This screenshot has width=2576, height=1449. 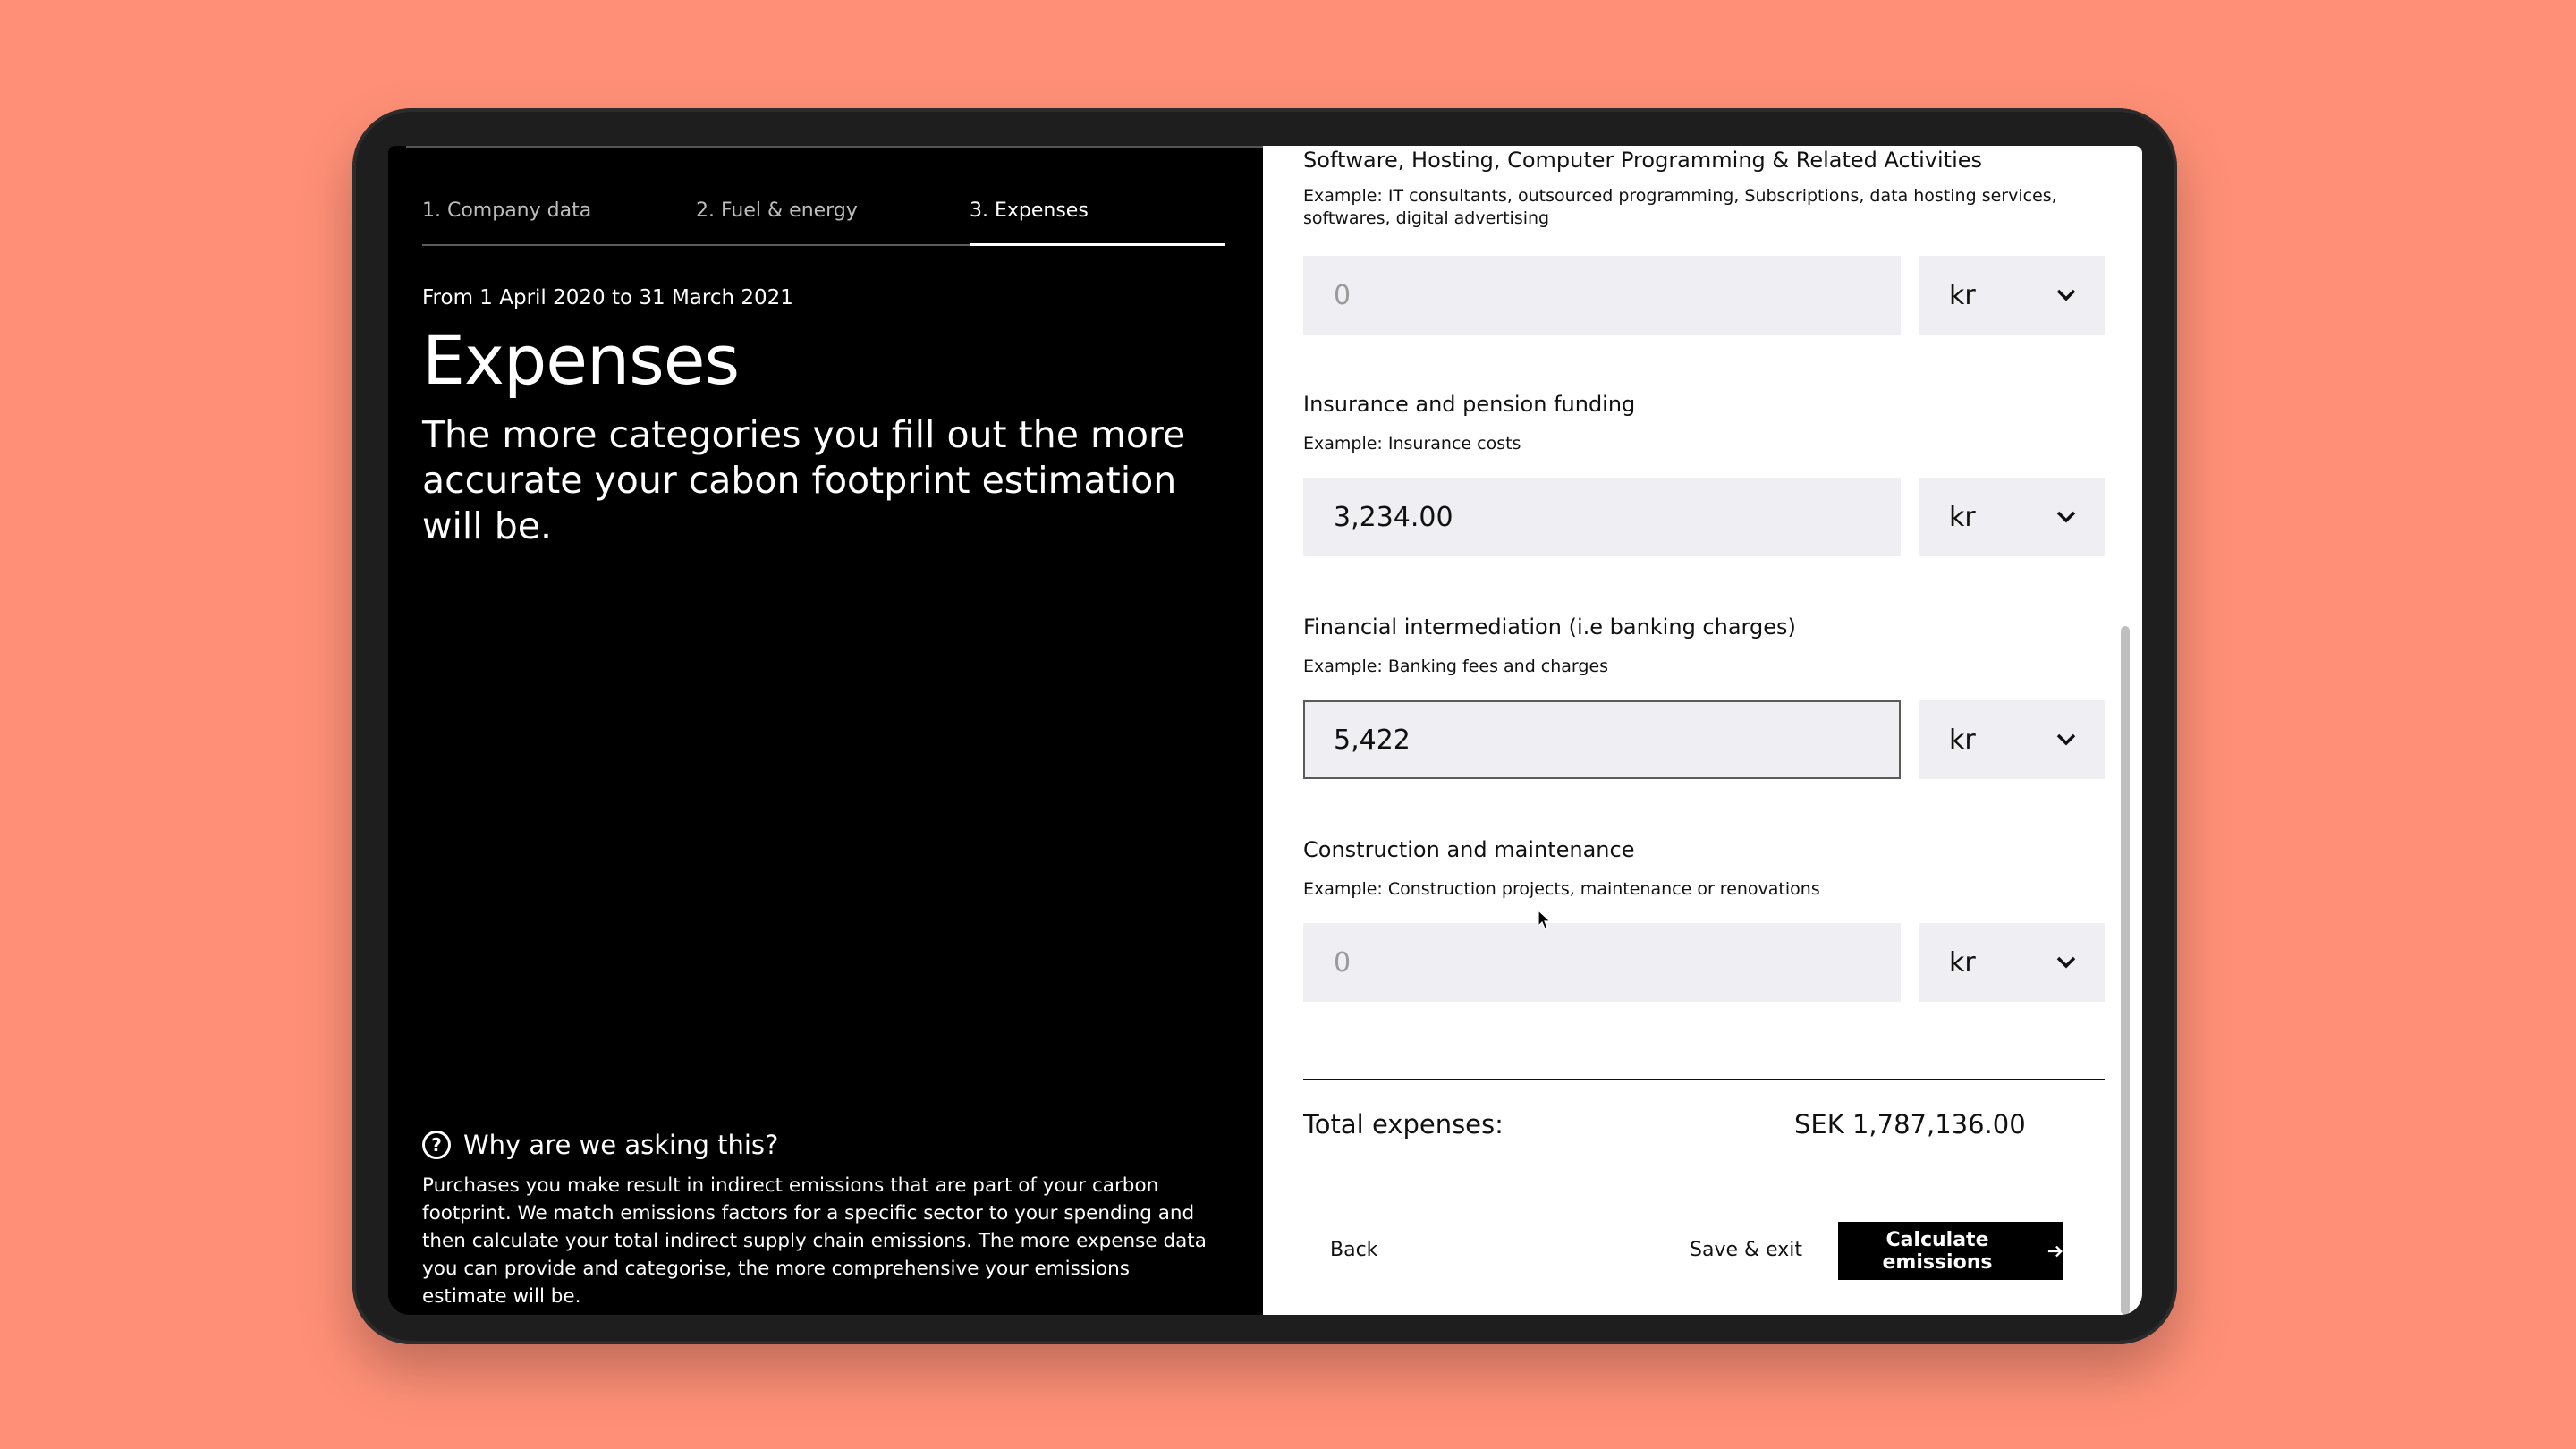 What do you see at coordinates (1469, 849) in the screenshot?
I see `field-label: Construction and maintenance` at bounding box center [1469, 849].